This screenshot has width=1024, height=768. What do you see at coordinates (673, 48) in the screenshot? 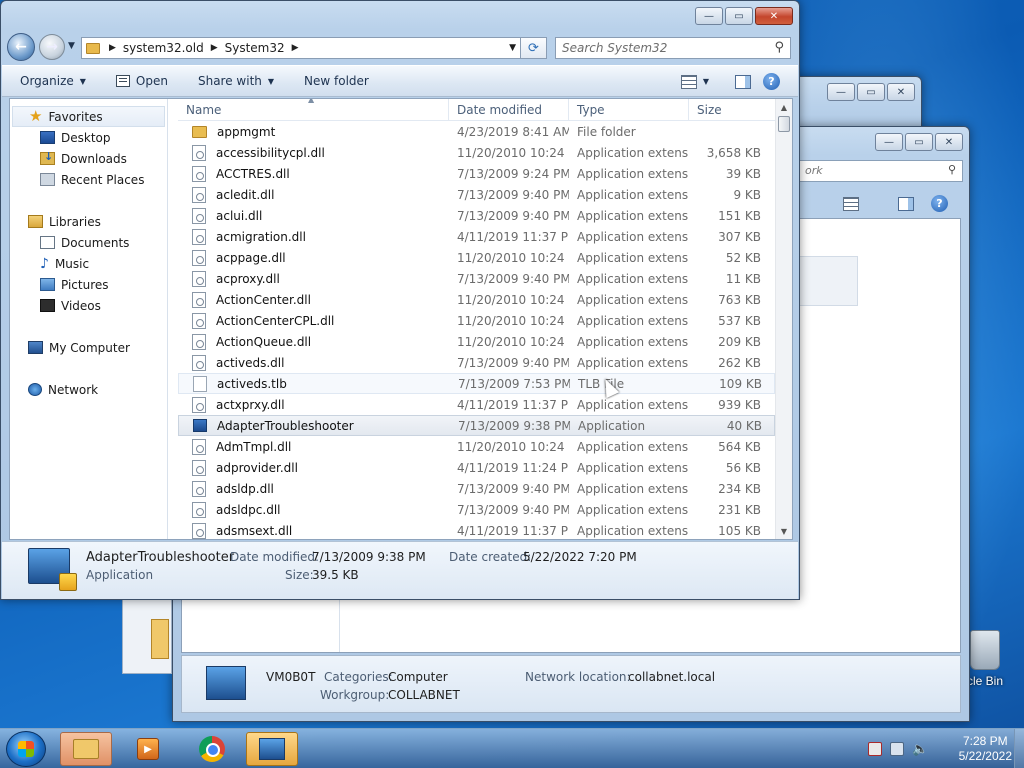
I see `search-input: Search System32 ⚲` at bounding box center [673, 48].